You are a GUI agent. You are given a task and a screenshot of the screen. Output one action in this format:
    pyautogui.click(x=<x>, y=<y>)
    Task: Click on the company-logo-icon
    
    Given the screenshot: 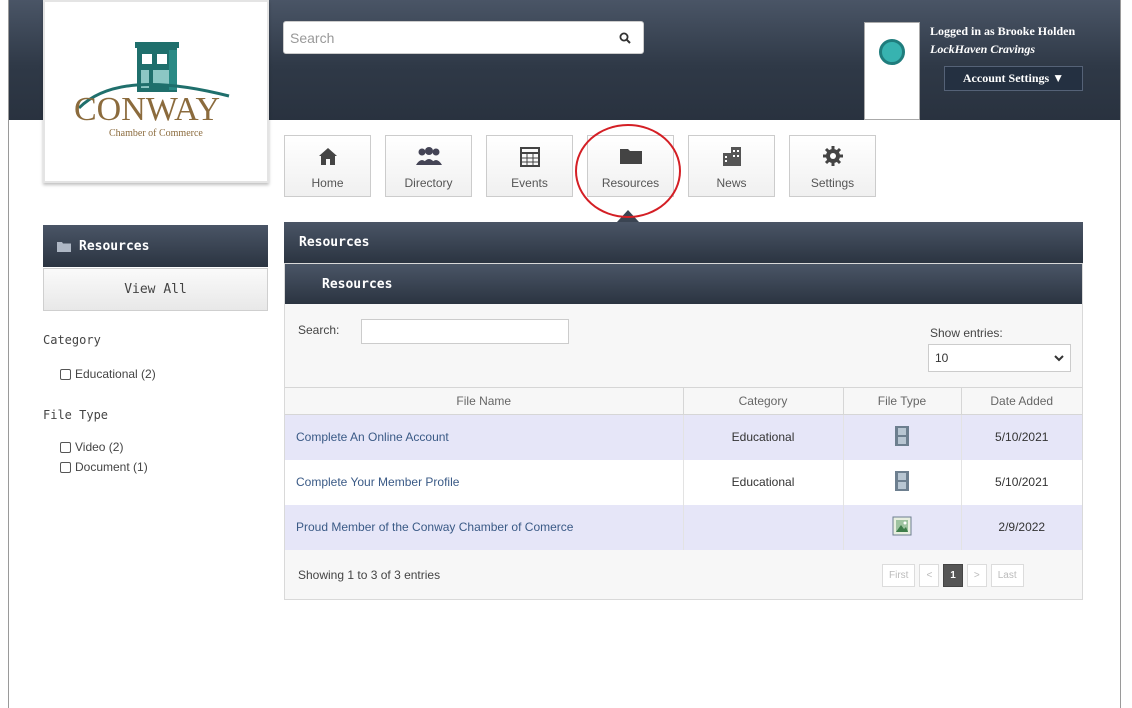 What is the action you would take?
    pyautogui.click(x=892, y=52)
    